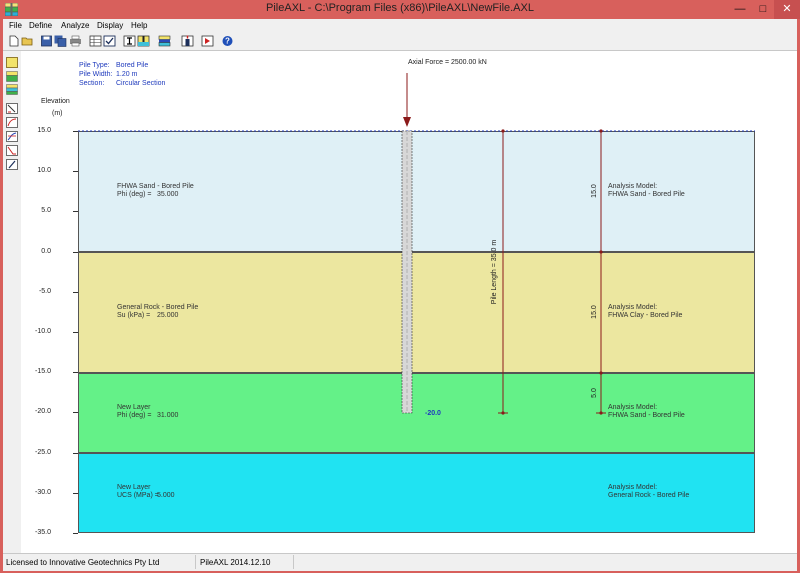  What do you see at coordinates (12, 304) in the screenshot?
I see `side-toolbar` at bounding box center [12, 304].